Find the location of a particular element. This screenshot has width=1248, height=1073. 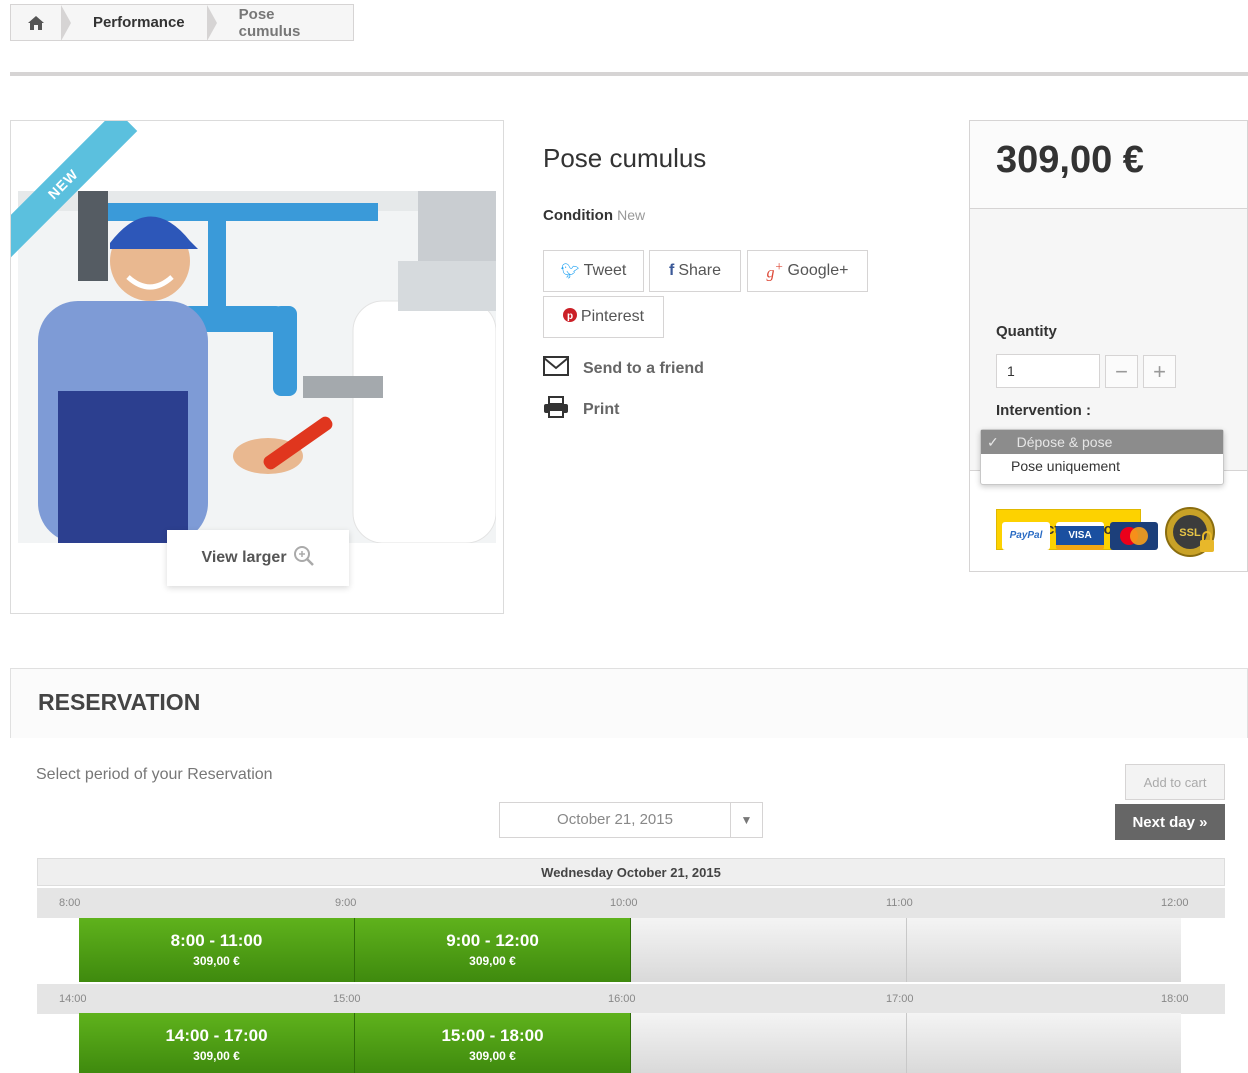

date-value: October 21, 2015 is located at coordinates (615, 819).